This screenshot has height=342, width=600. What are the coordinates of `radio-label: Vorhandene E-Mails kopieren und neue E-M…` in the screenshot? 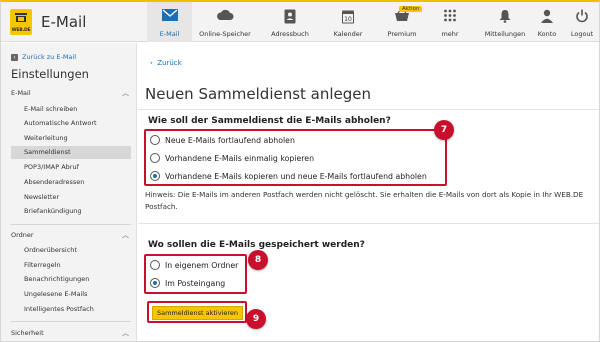 It's located at (296, 176).